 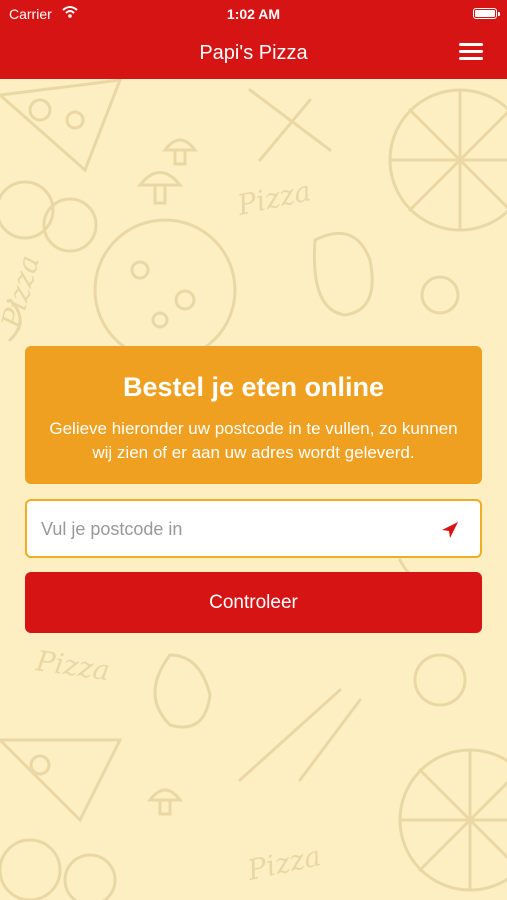 I want to click on app-header: Carrier 1:02 AM Papi's Pizza, so click(x=253, y=39).